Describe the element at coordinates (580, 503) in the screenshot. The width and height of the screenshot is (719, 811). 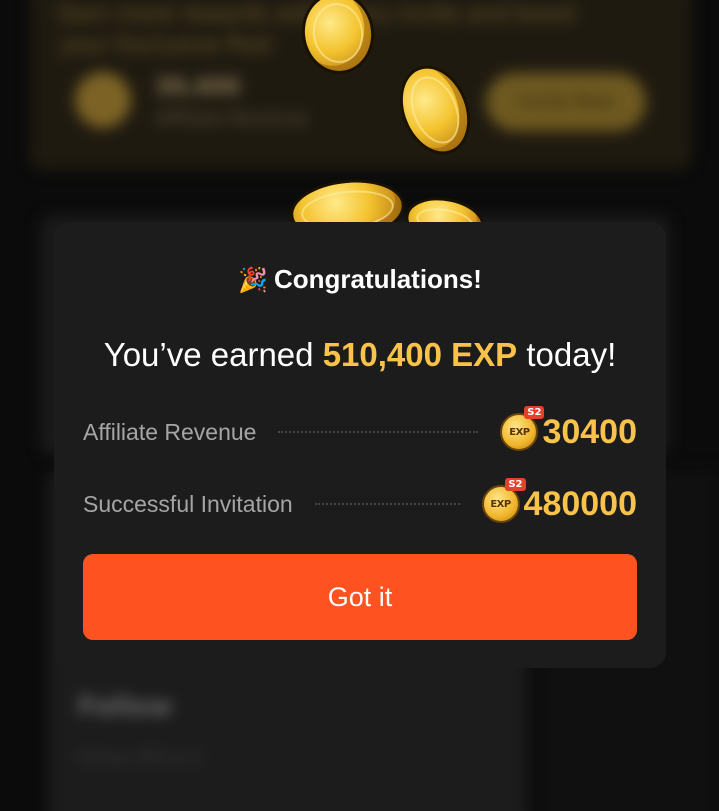
I see `row-value: 480000` at that location.